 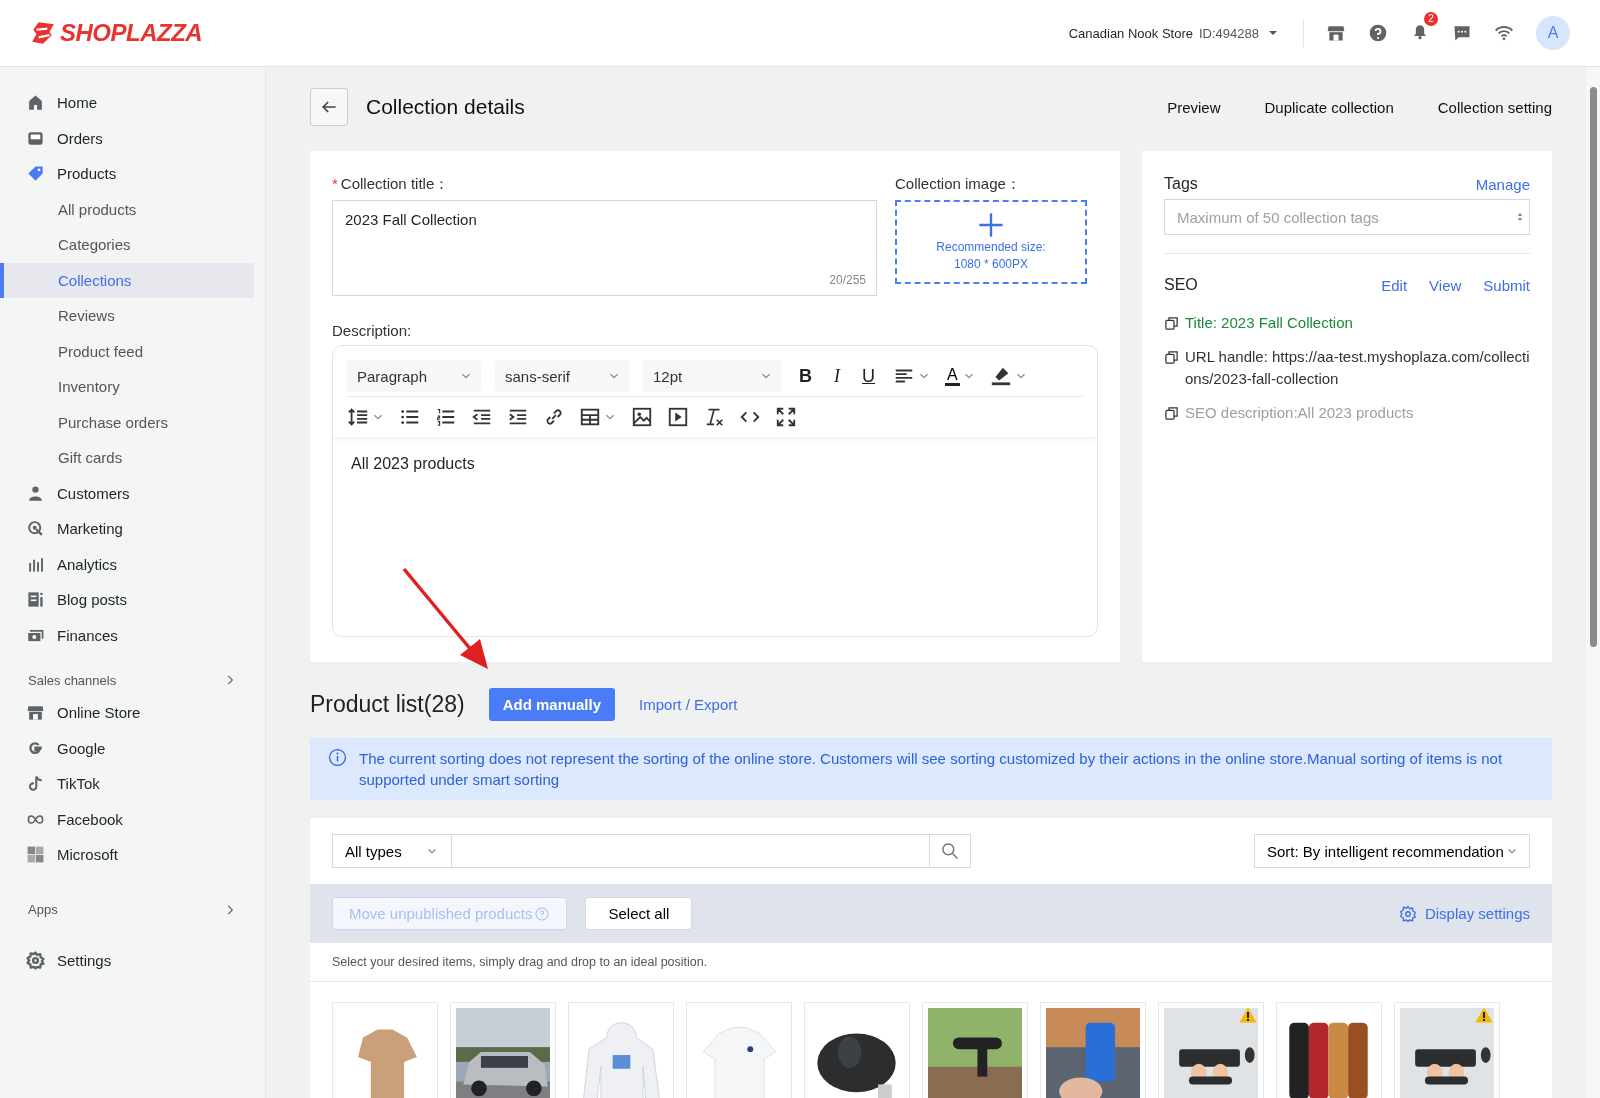 What do you see at coordinates (132, 600) in the screenshot?
I see `nav-item: Blog posts` at bounding box center [132, 600].